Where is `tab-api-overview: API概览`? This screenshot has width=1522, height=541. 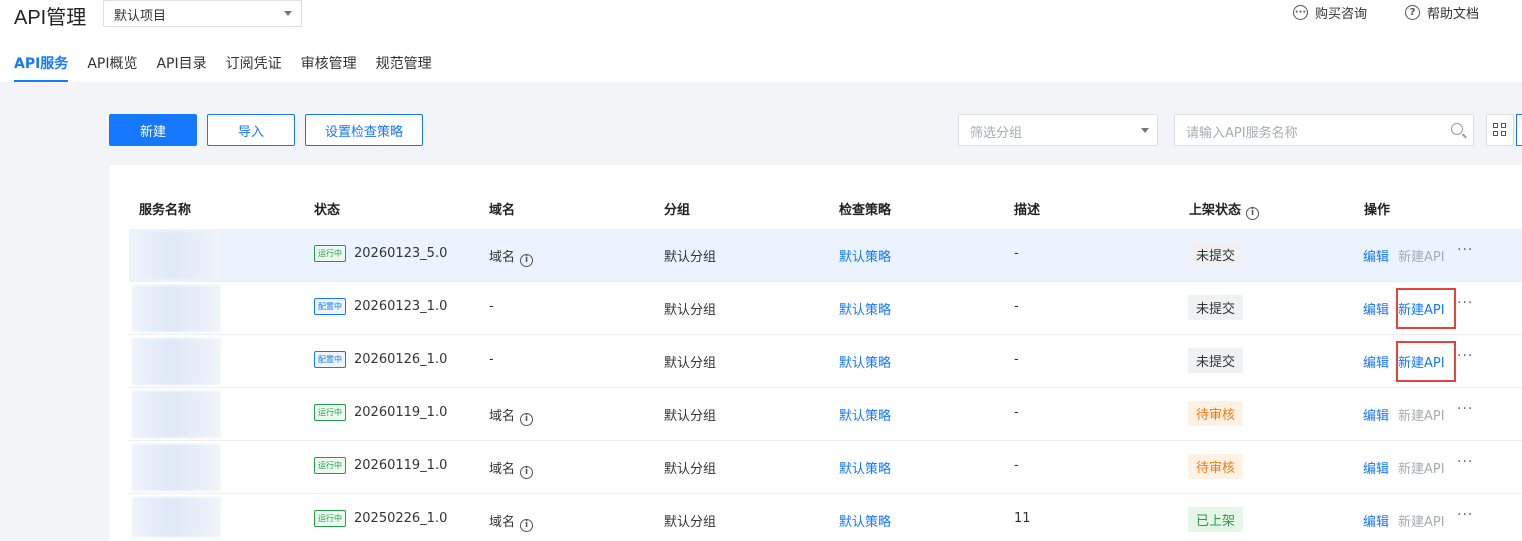
tab-api-overview: API概览 is located at coordinates (112, 67).